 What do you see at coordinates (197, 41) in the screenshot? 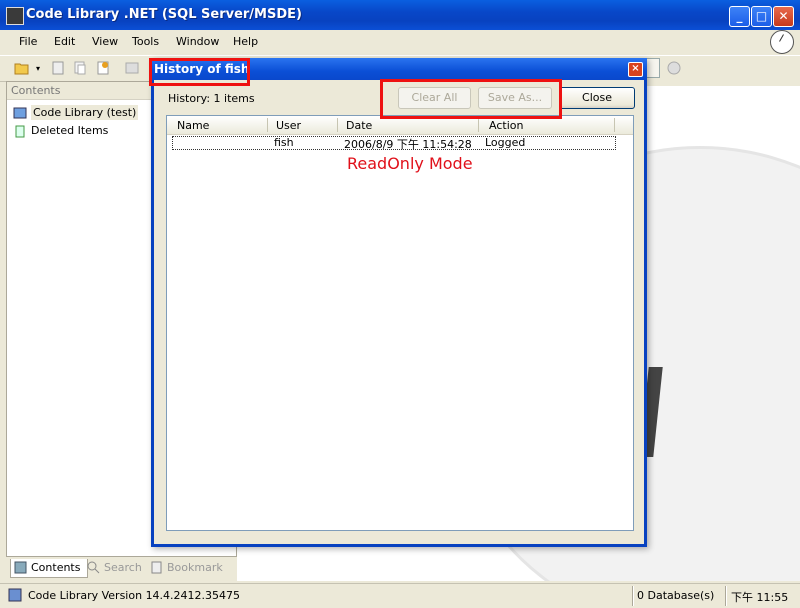
I see `menu-window: Window` at bounding box center [197, 41].